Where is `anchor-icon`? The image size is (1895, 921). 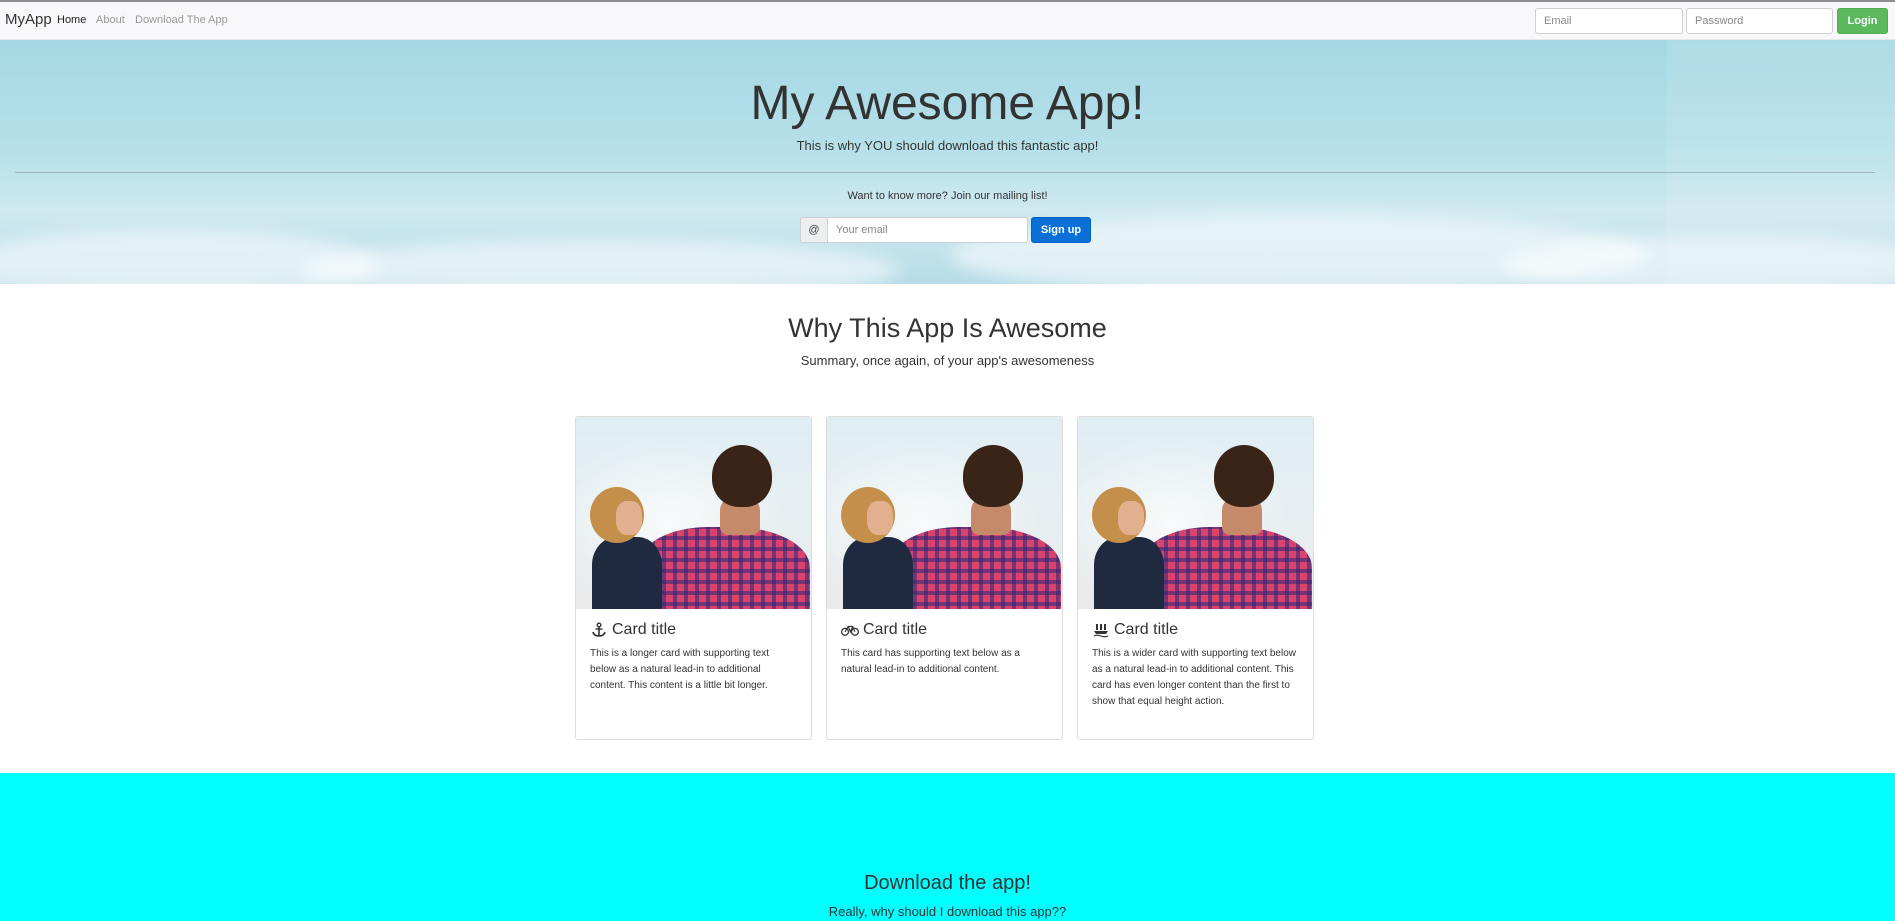 anchor-icon is located at coordinates (599, 629).